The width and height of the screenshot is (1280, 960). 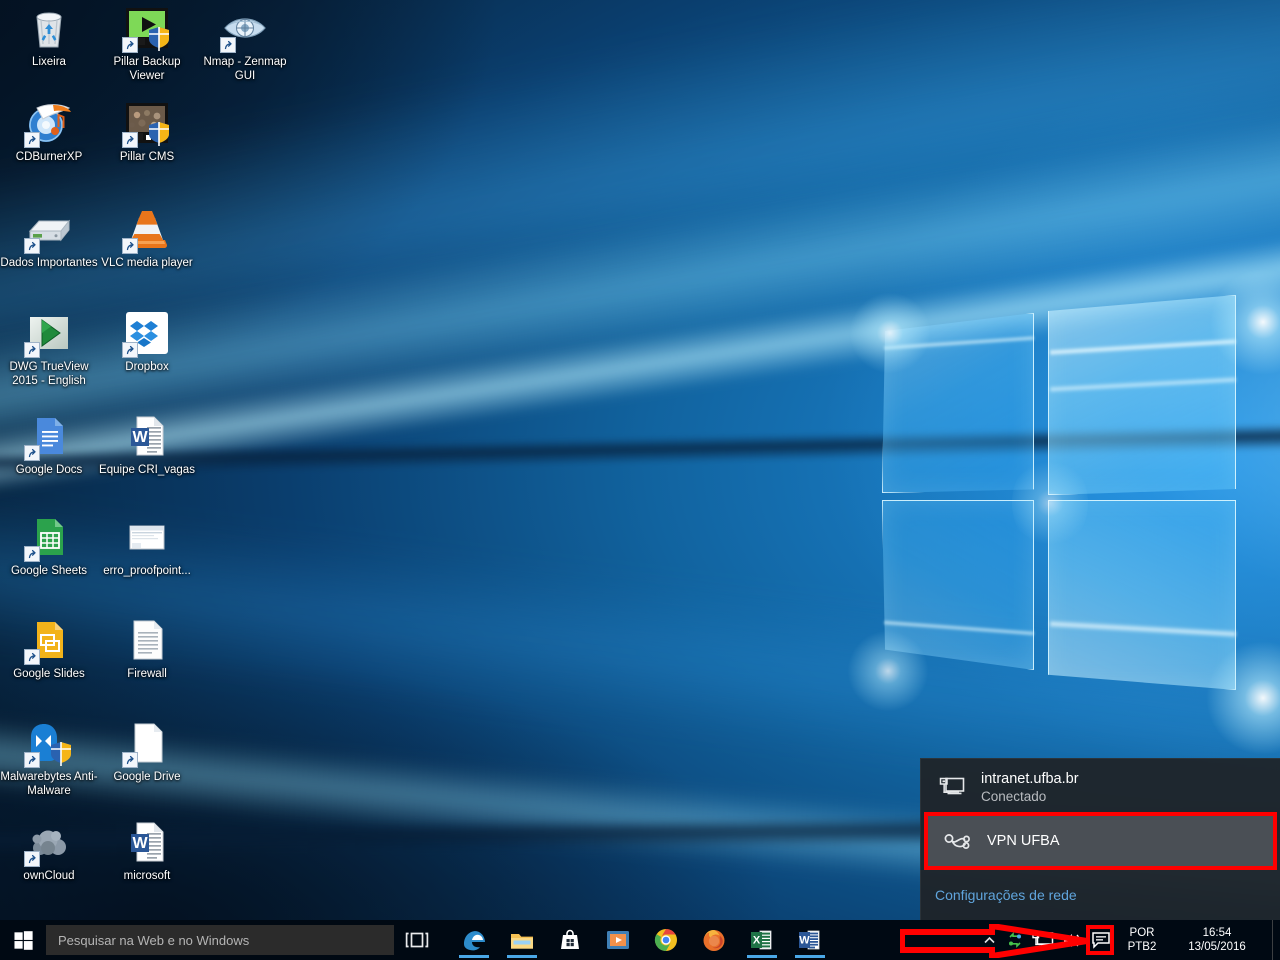 What do you see at coordinates (1217, 947) in the screenshot?
I see `clock-date: 13/05/2016` at bounding box center [1217, 947].